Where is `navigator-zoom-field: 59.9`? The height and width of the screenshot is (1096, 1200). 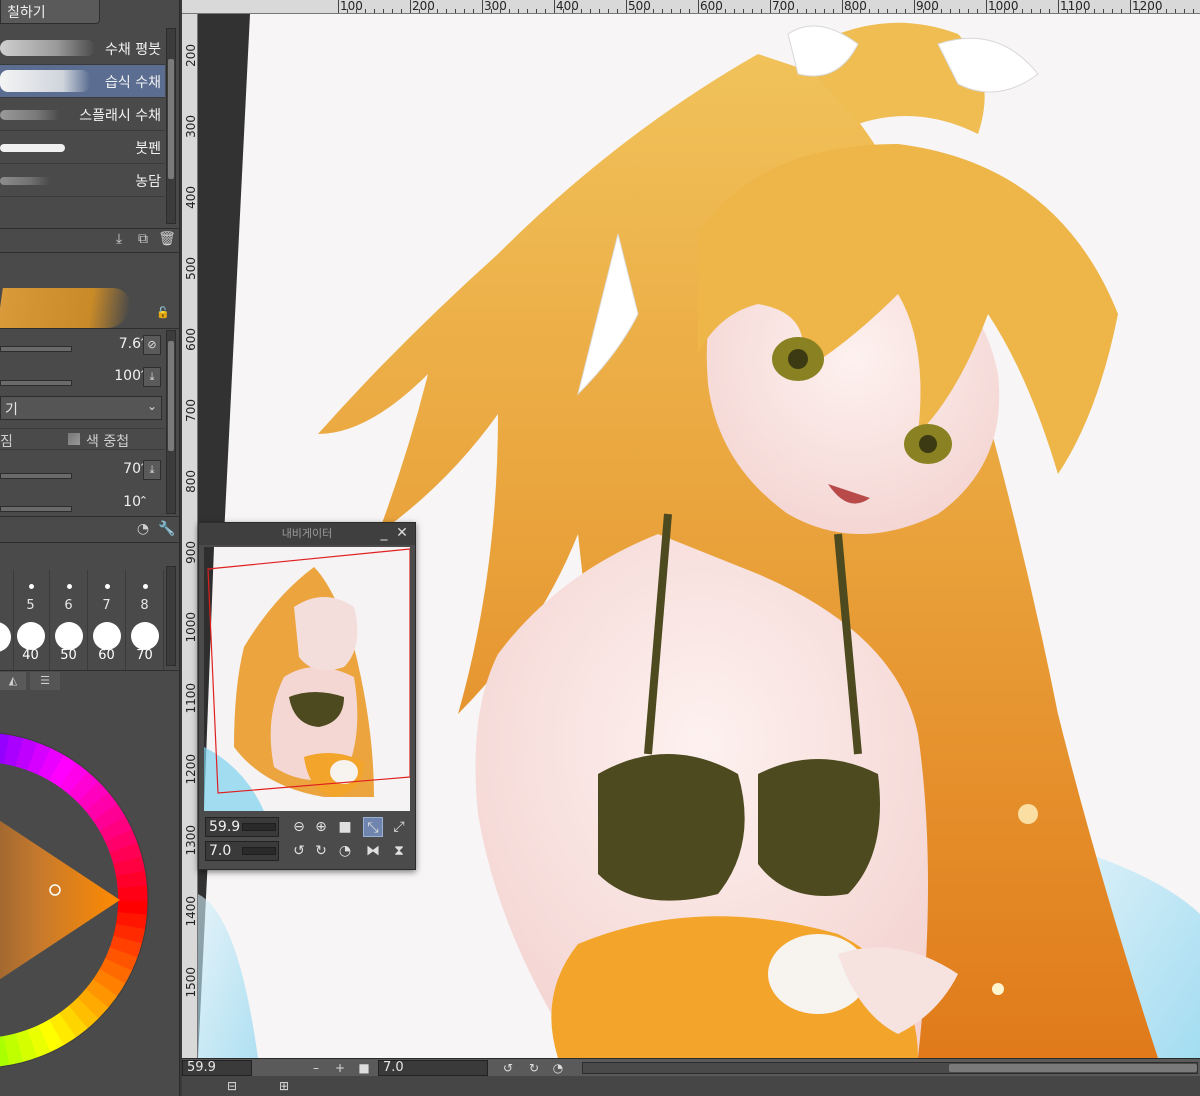 navigator-zoom-field: 59.9 is located at coordinates (242, 827).